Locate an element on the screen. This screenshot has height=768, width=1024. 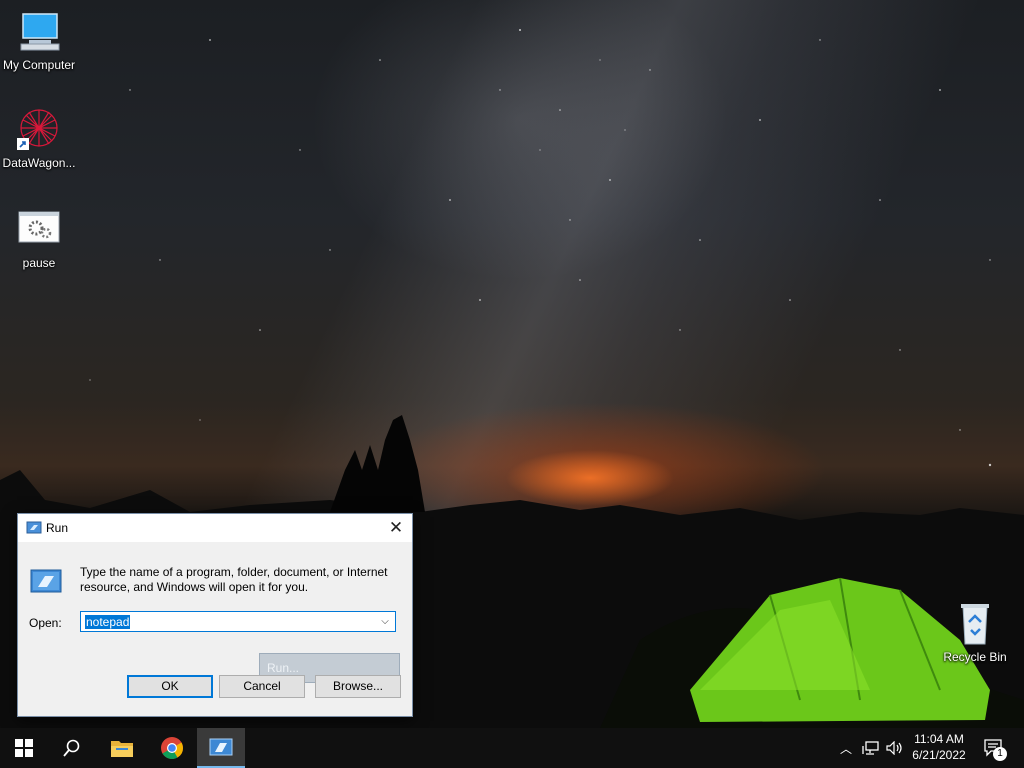
network-tray-button is located at coordinates (871, 748).